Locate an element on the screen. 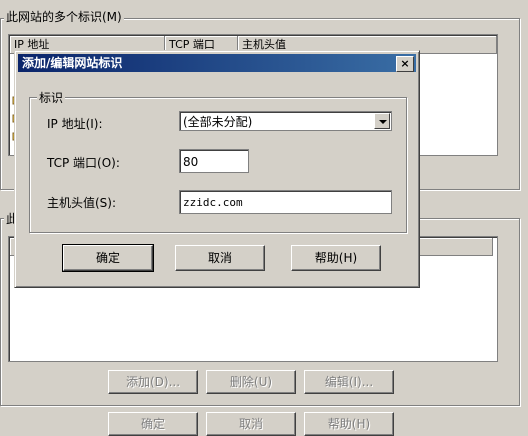 The height and width of the screenshot is (436, 528). port-label: TCP 端口(O): is located at coordinates (83, 163).